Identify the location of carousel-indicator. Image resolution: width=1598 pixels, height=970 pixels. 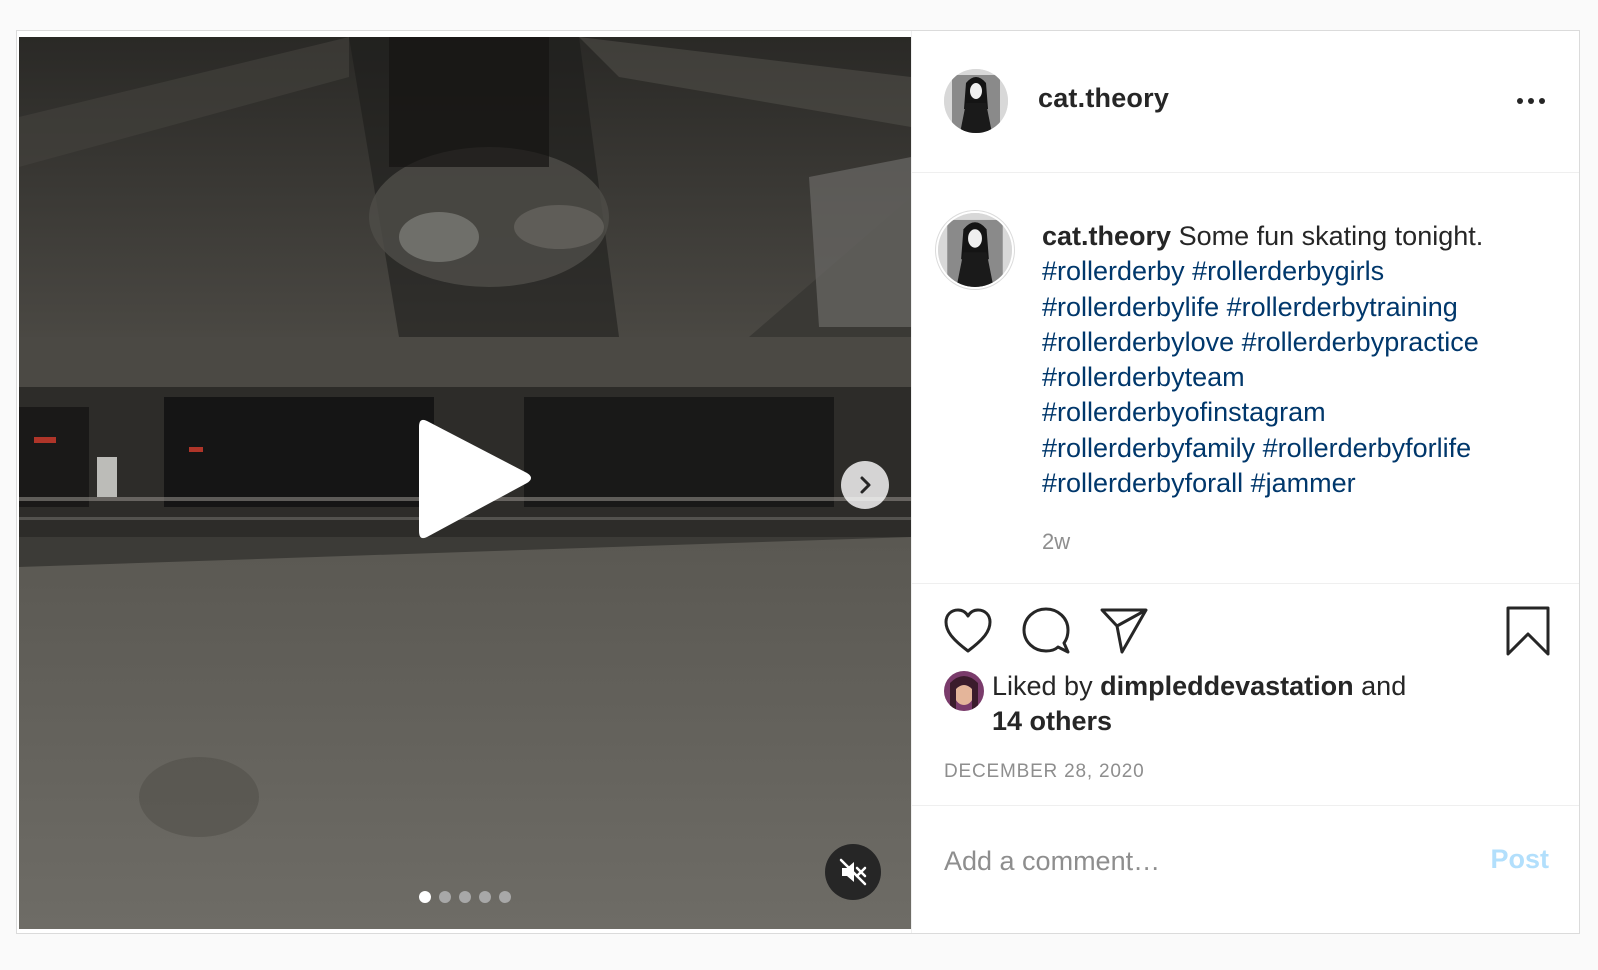
(465, 897).